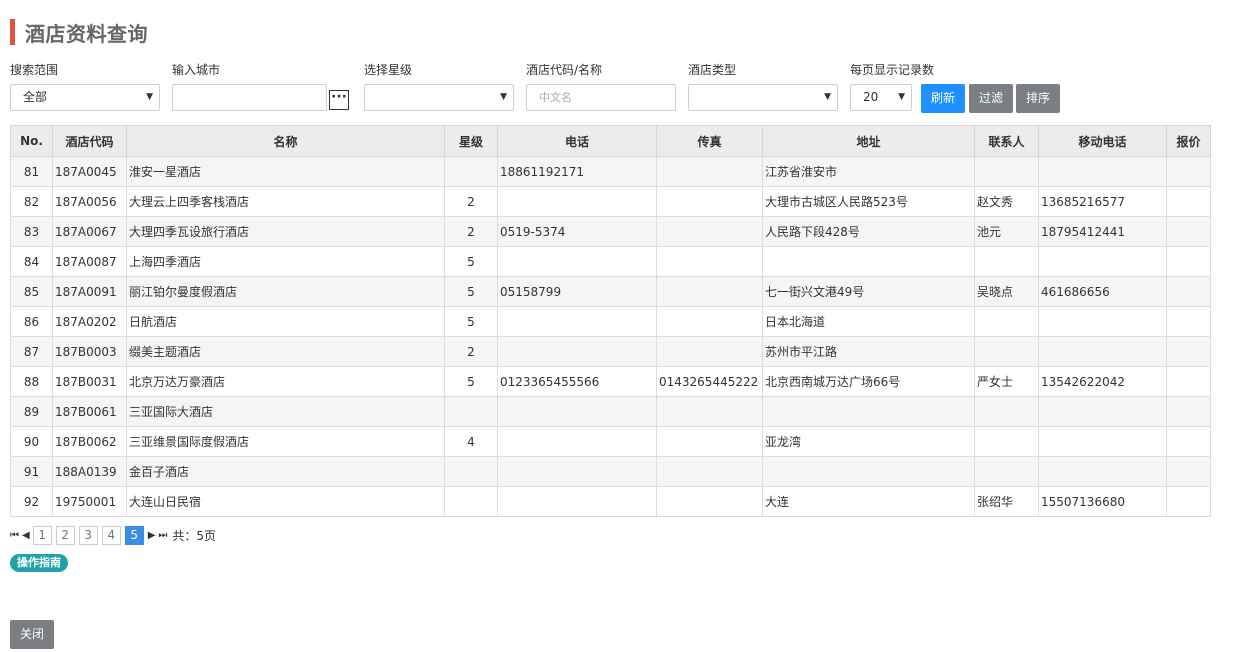 The width and height of the screenshot is (1248, 652). Describe the element at coordinates (26, 535) in the screenshot. I see `prev-page-icon: ◀` at that location.